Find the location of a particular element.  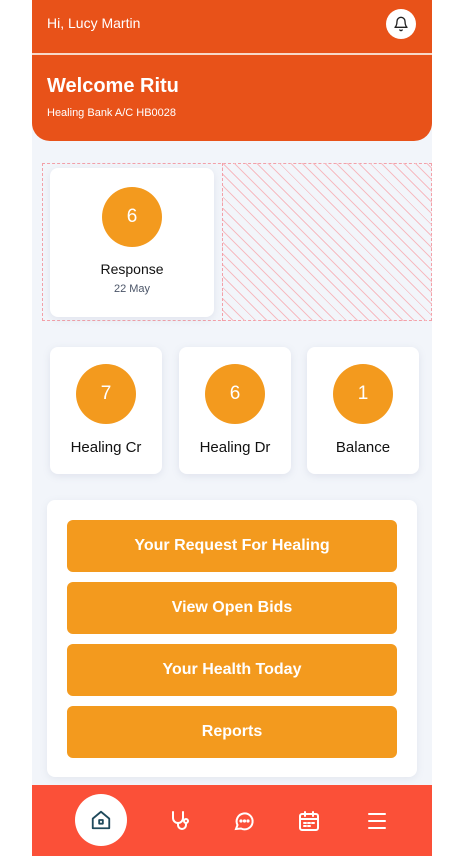

stat-value: 6 is located at coordinates (235, 394).